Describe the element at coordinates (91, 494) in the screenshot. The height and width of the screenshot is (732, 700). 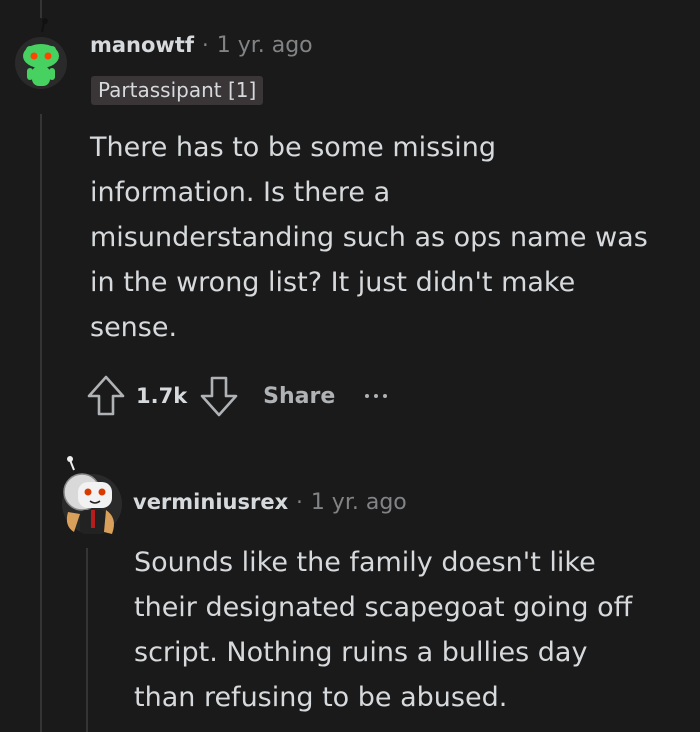
I see `astronaut-avatar-icon` at that location.